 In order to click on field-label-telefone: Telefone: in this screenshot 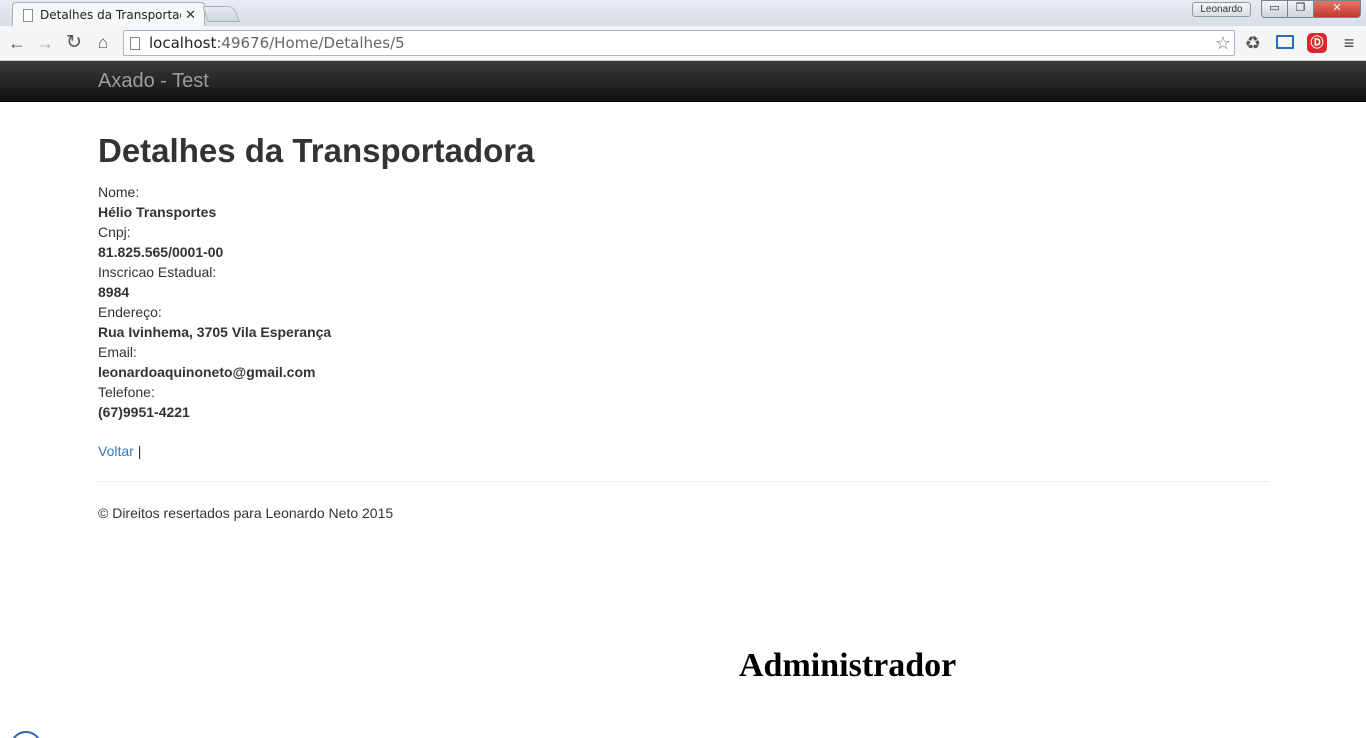, I will do `click(126, 392)`.